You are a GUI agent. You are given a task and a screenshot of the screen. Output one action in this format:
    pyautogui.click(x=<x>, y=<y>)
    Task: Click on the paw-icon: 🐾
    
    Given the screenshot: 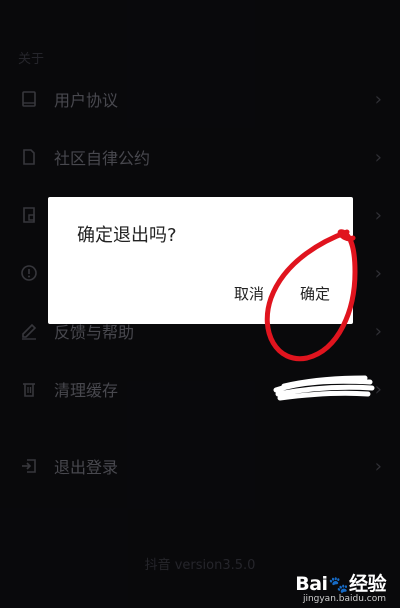 What is the action you would take?
    pyautogui.click(x=338, y=584)
    